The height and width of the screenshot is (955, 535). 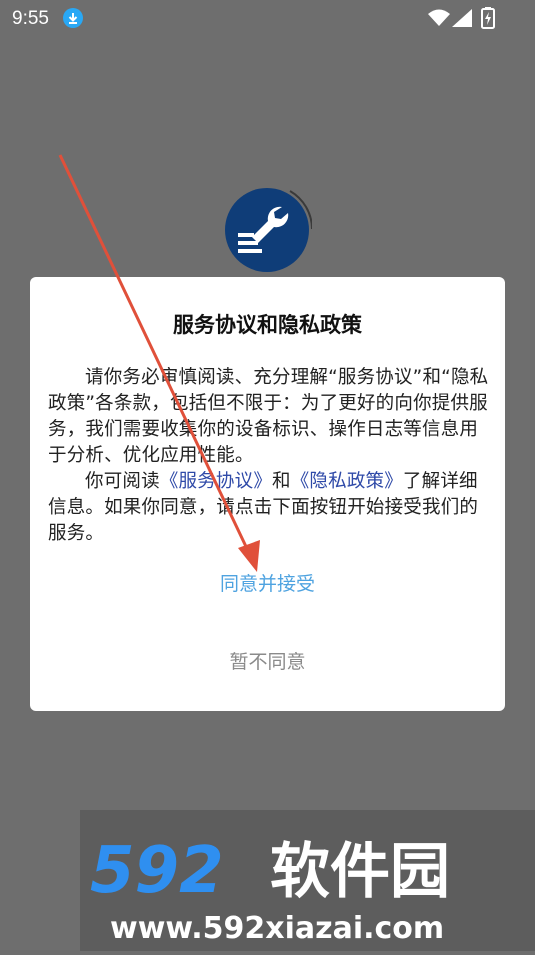 I want to click on battery-icon, so click(x=488, y=18).